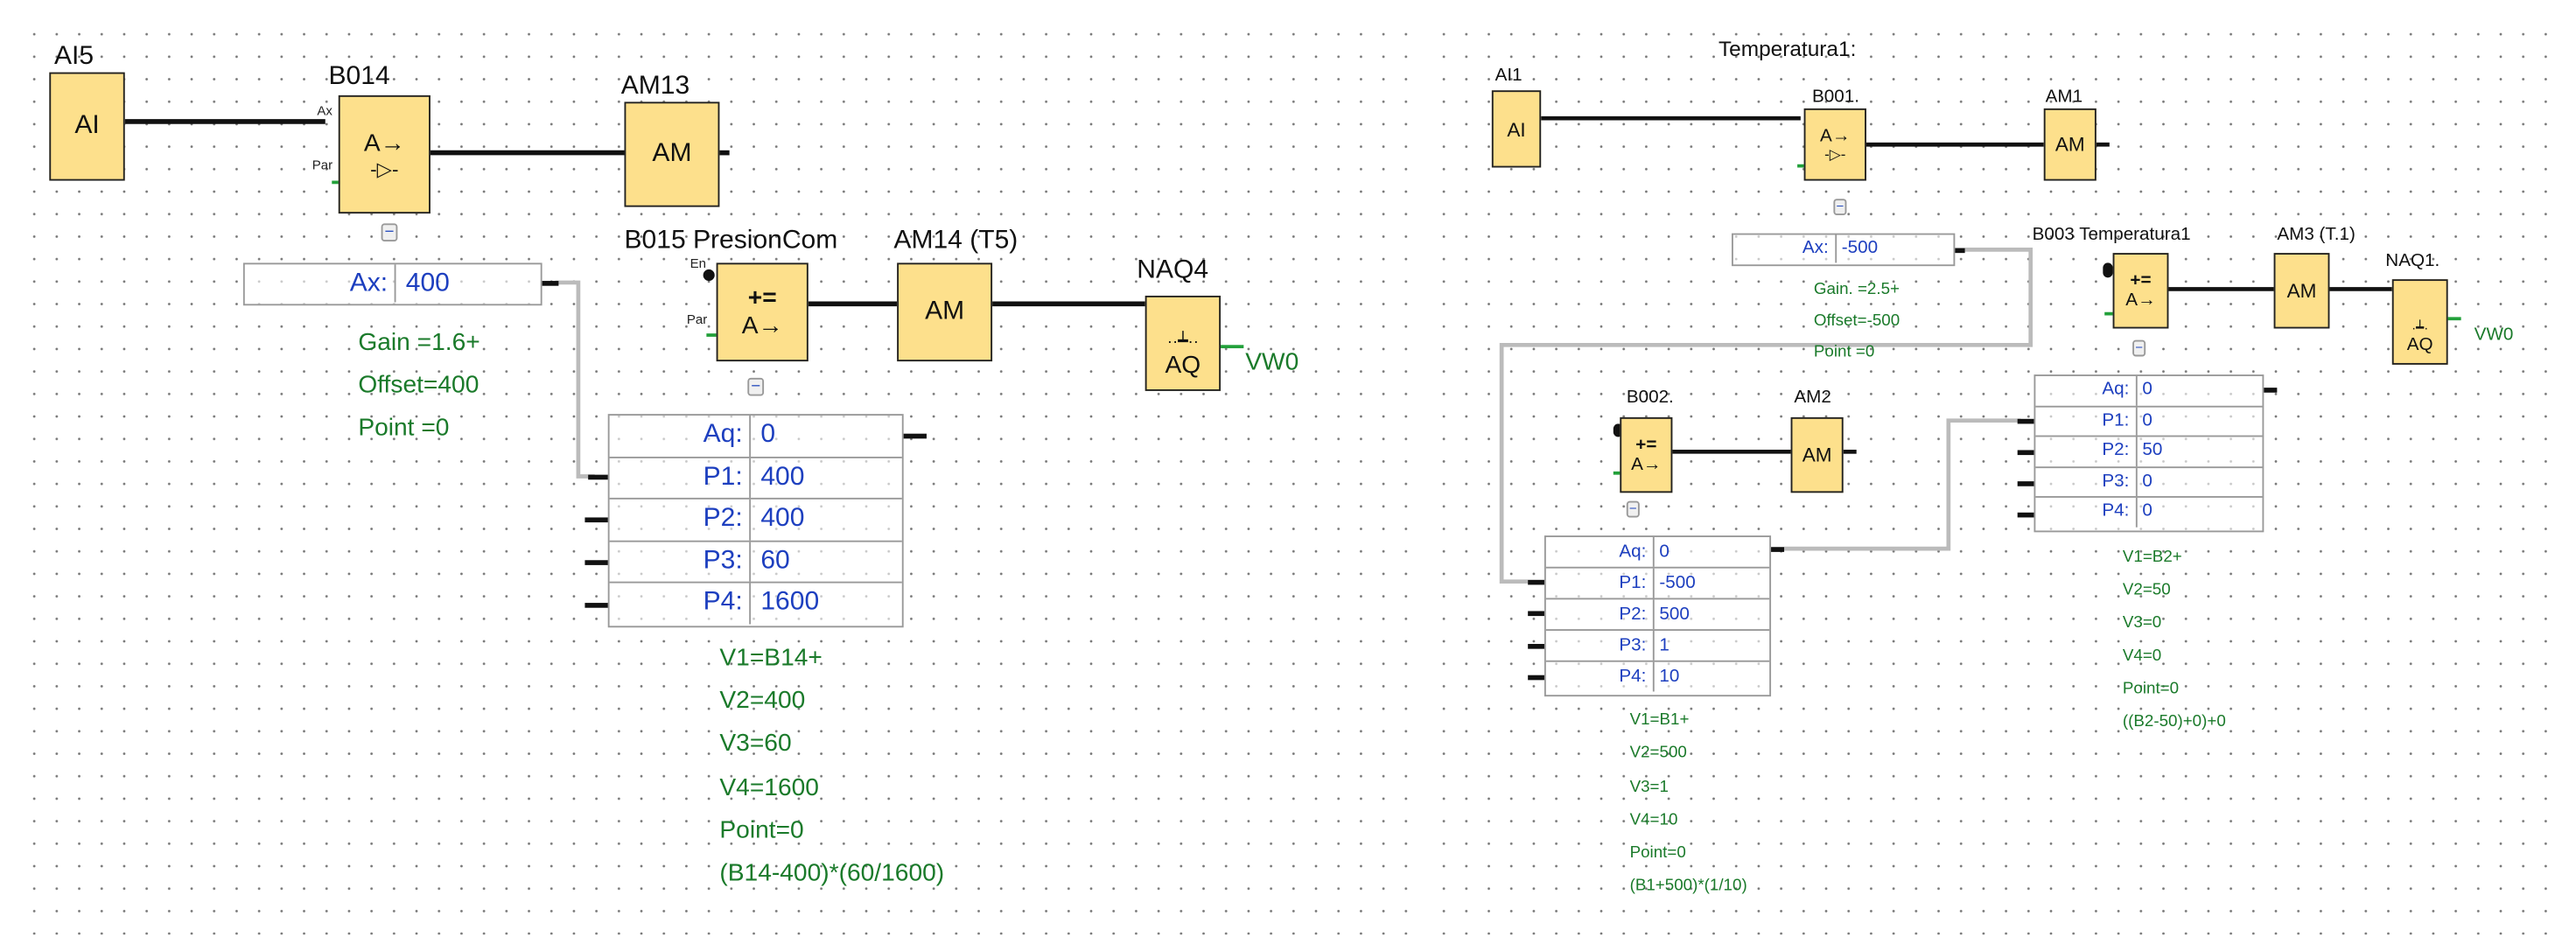  I want to click on row-value: 50, so click(2152, 450).